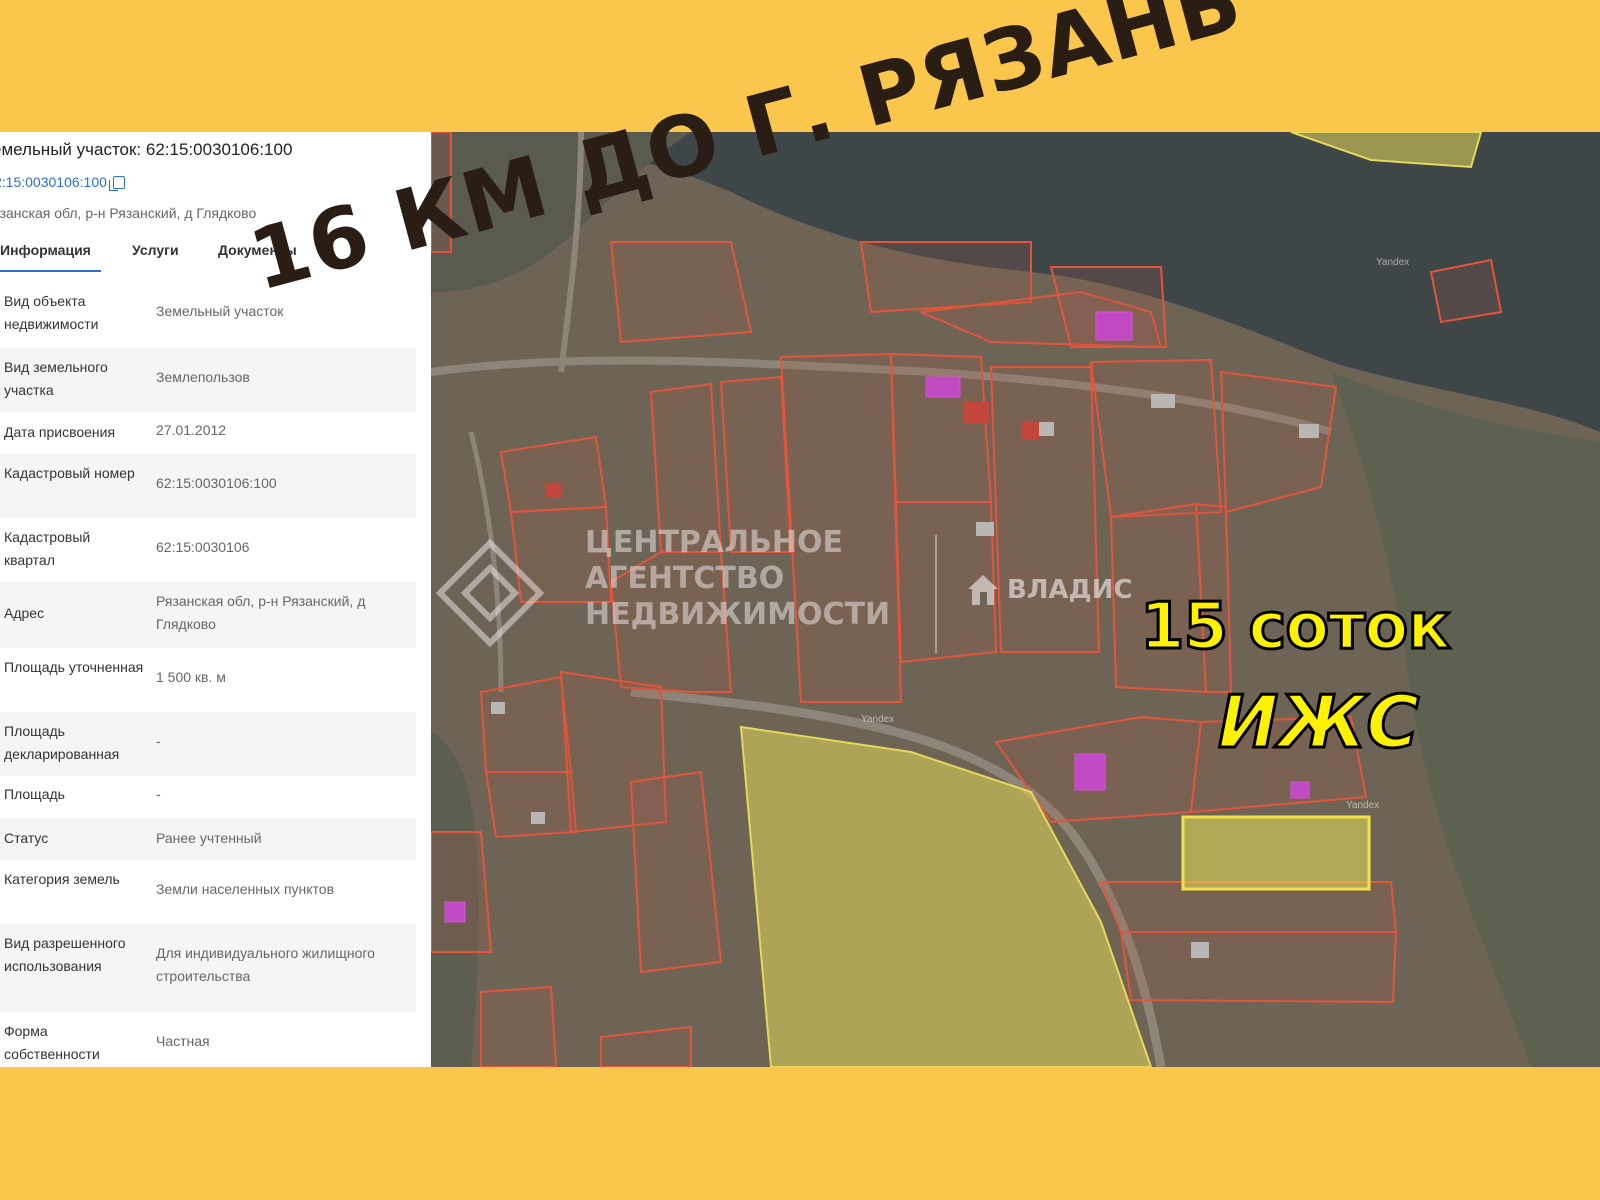 The image size is (1600, 1200). Describe the element at coordinates (155, 250) in the screenshot. I see `tab-services: Услуги` at that location.